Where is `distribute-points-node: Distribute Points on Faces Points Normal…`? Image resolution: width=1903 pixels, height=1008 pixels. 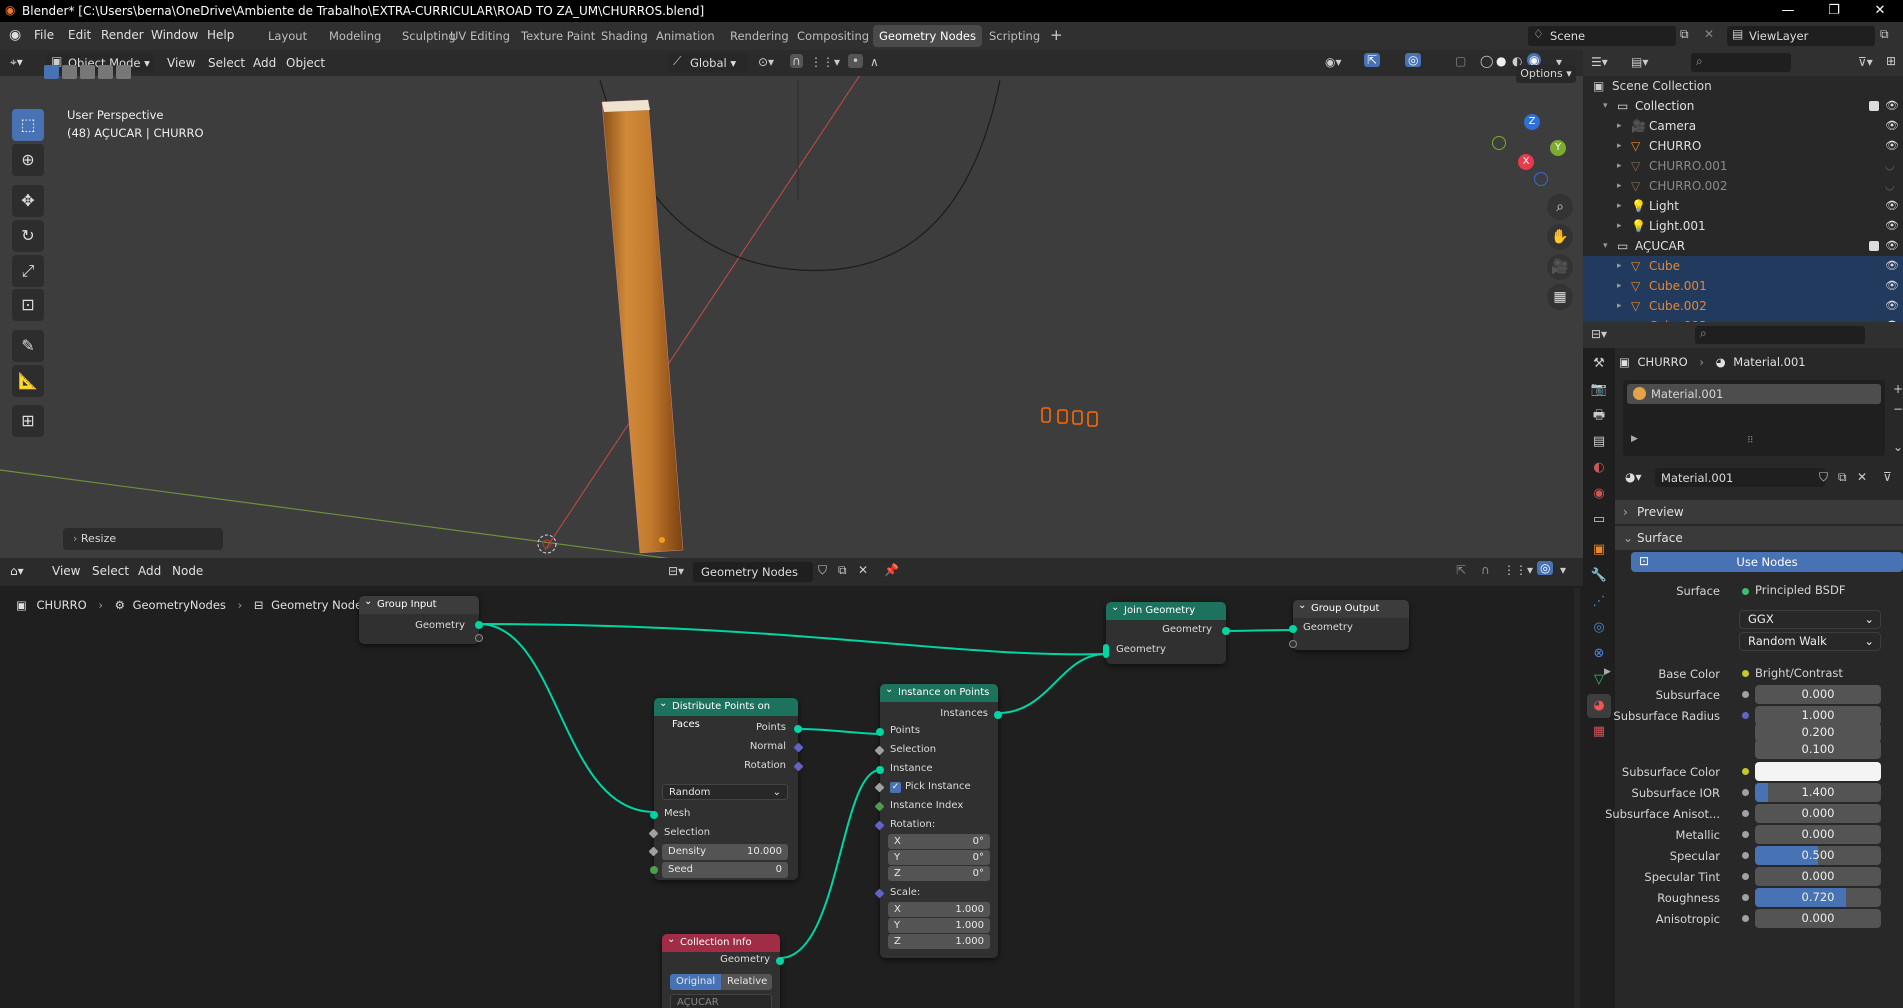 distribute-points-node: Distribute Points on Faces Points Normal… is located at coordinates (726, 787).